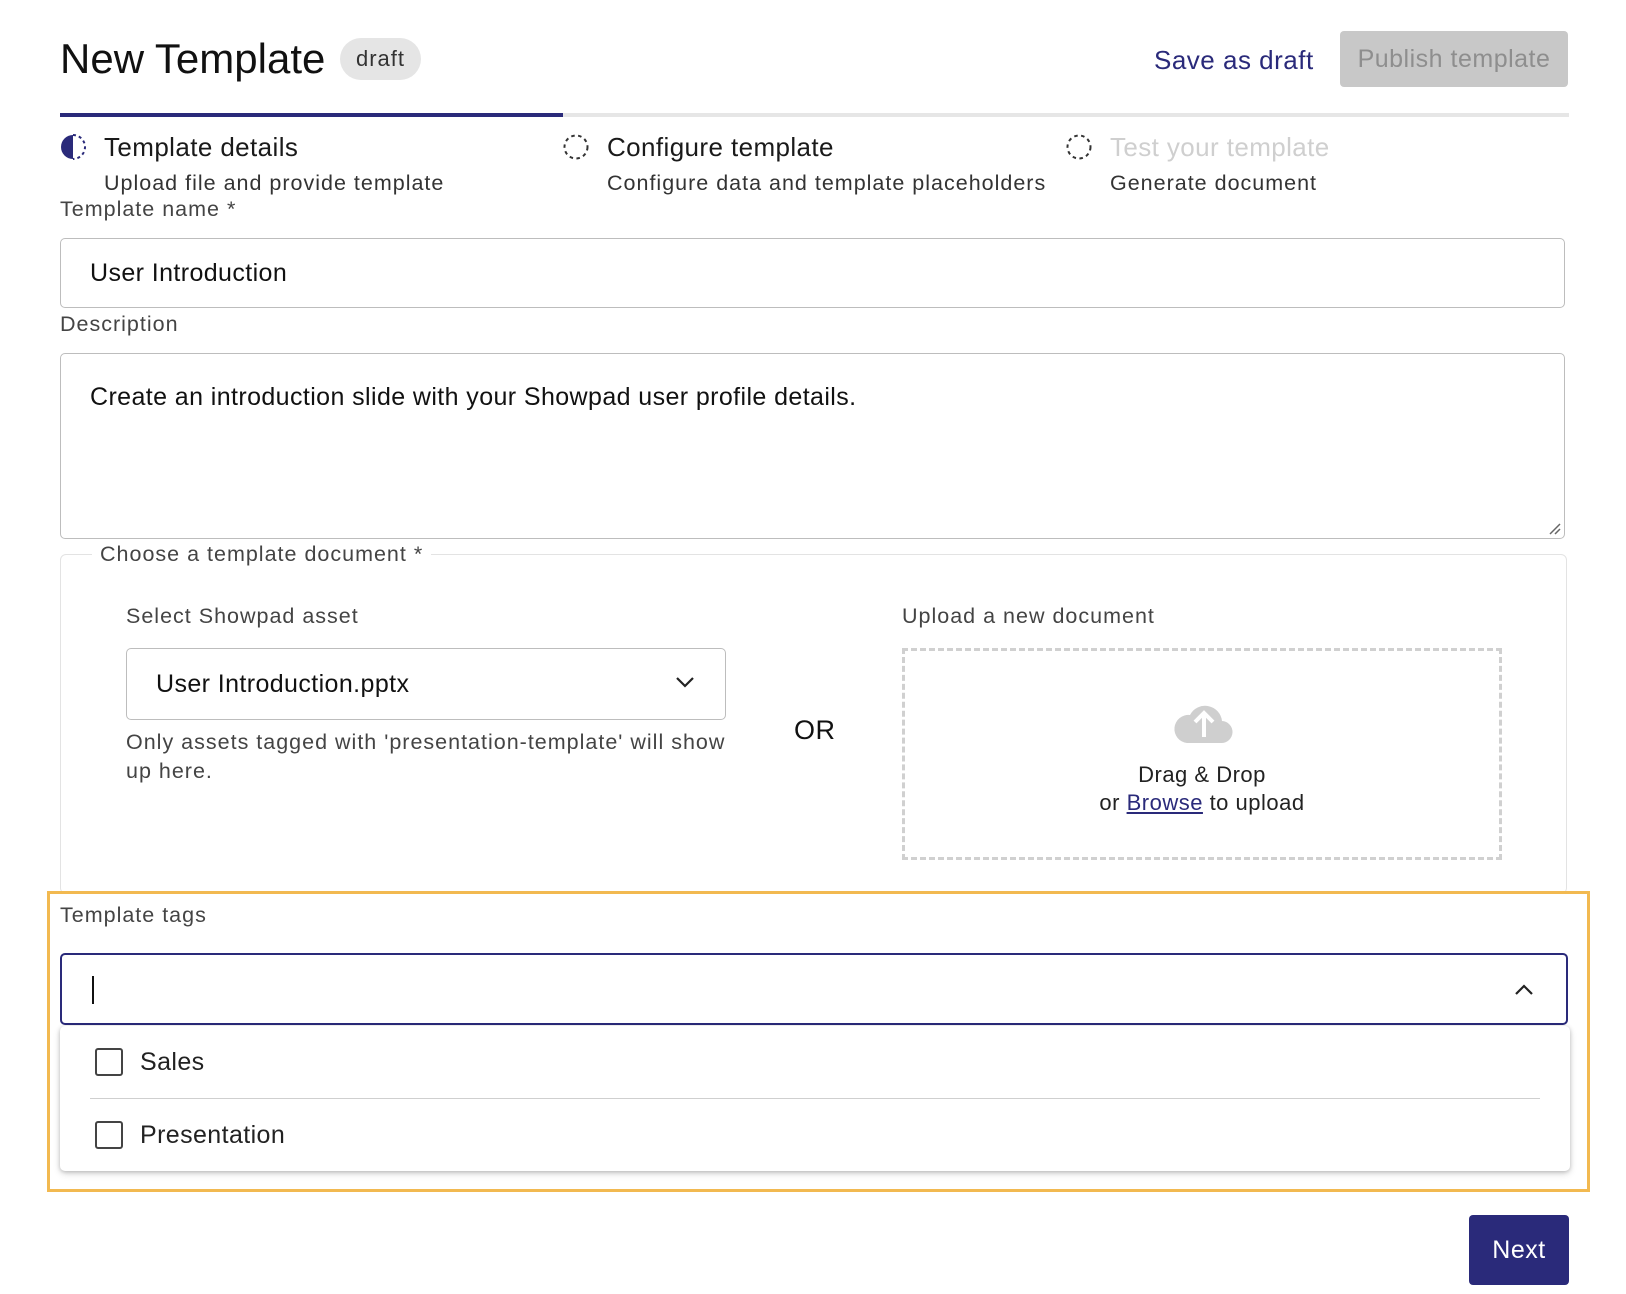 Image resolution: width=1626 pixels, height=1294 pixels. I want to click on upload-document-label: Upload a new document, so click(1028, 616).